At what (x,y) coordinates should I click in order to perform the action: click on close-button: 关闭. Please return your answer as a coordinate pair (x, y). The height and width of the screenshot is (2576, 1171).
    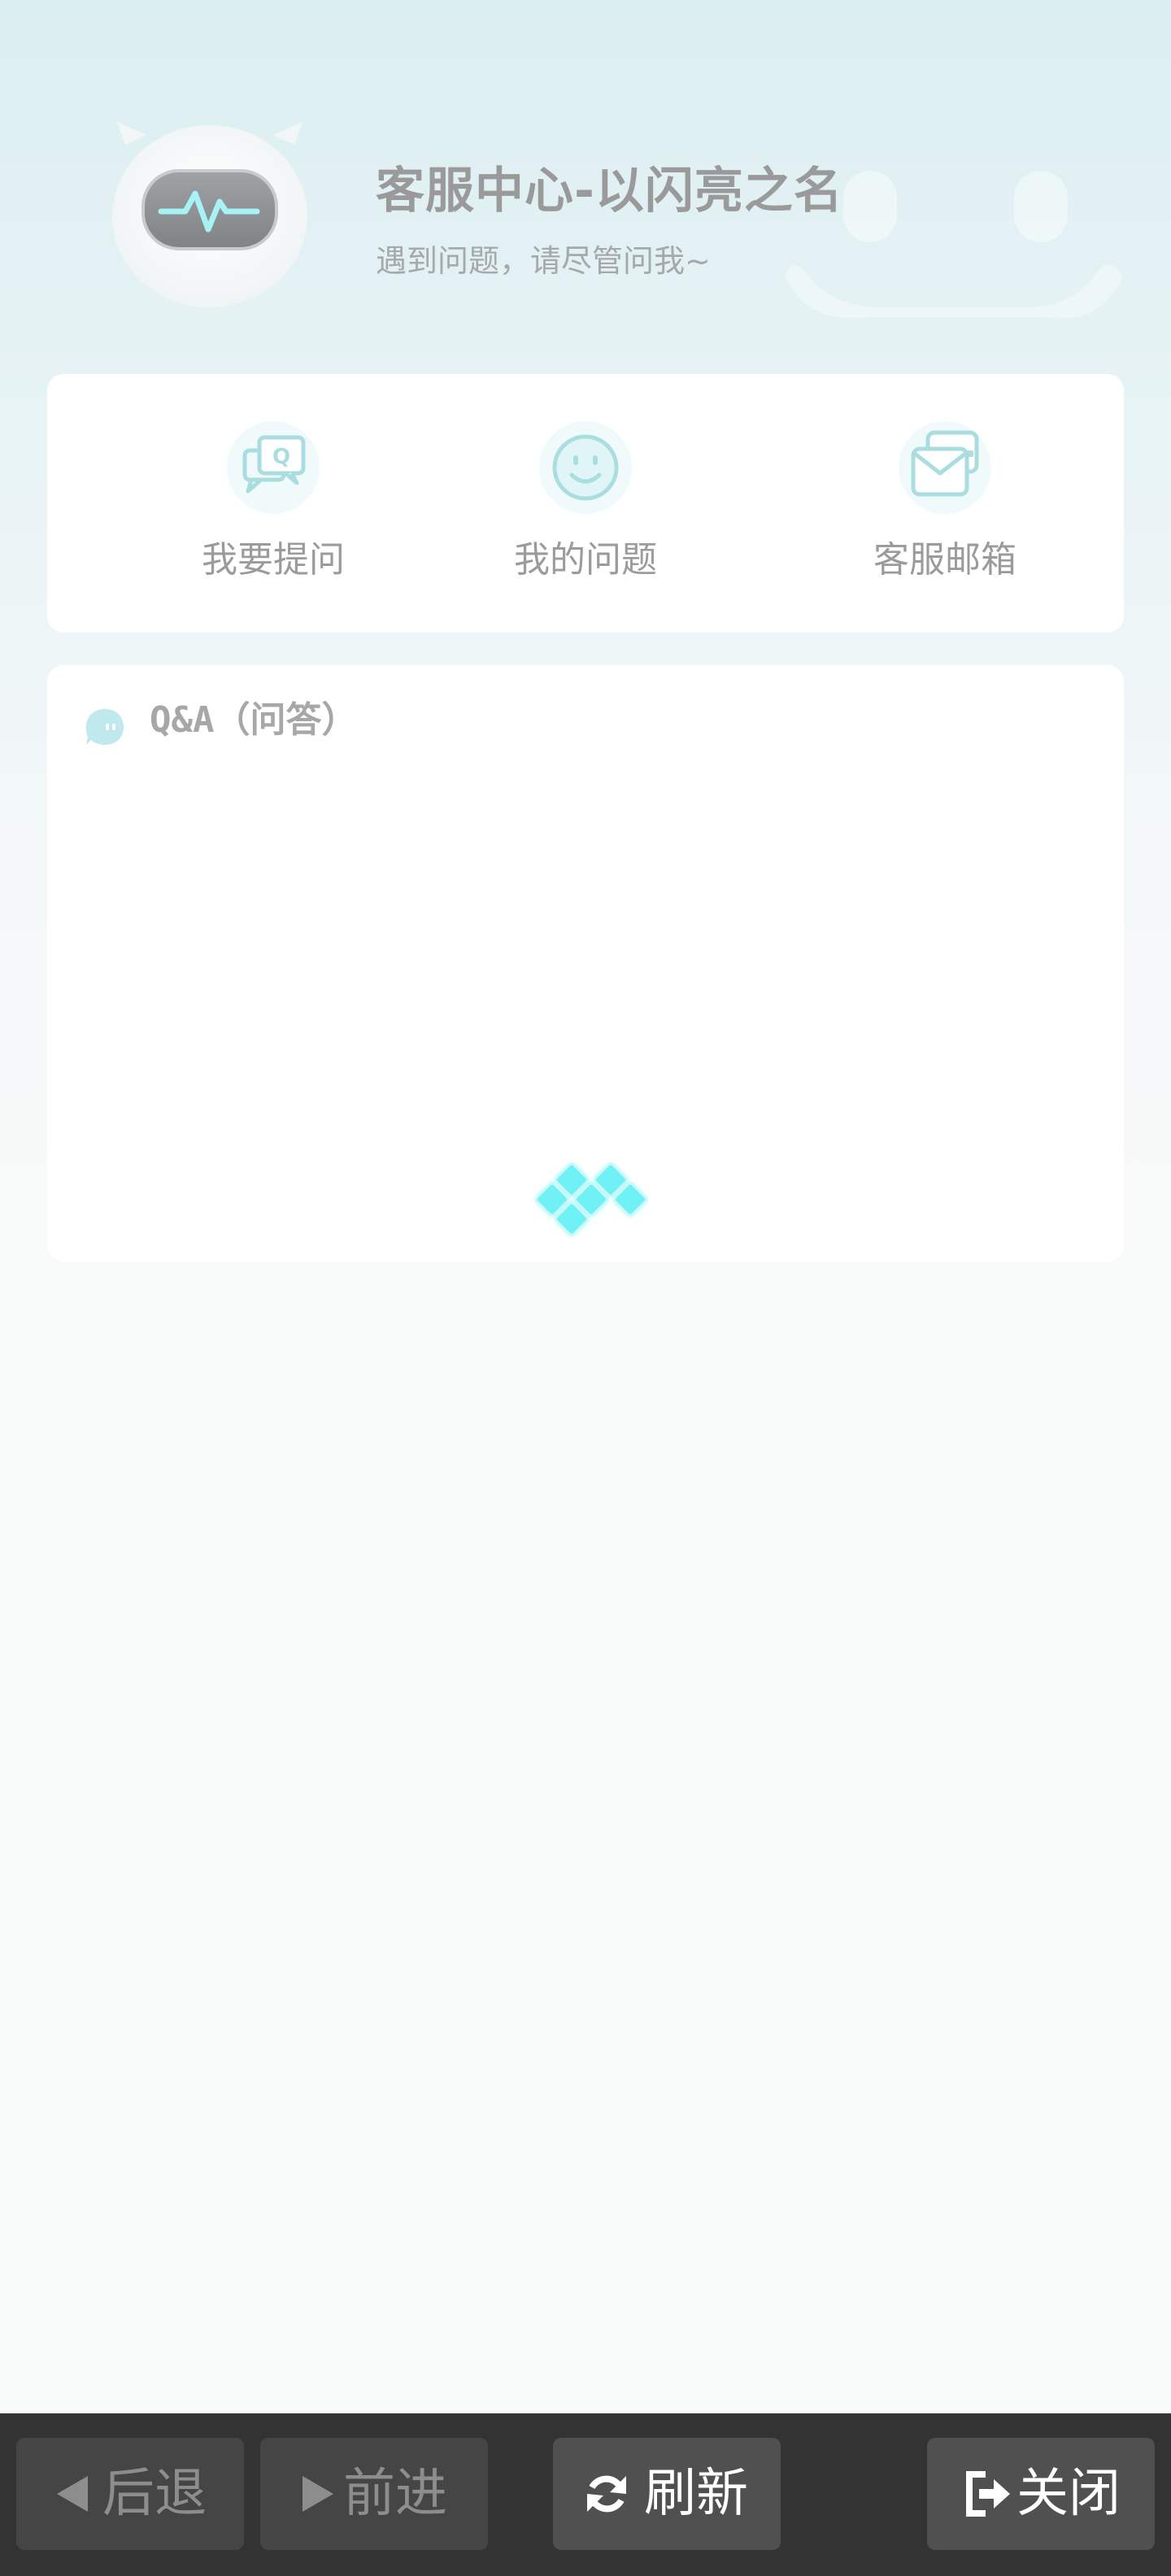
    Looking at the image, I should click on (1041, 2494).